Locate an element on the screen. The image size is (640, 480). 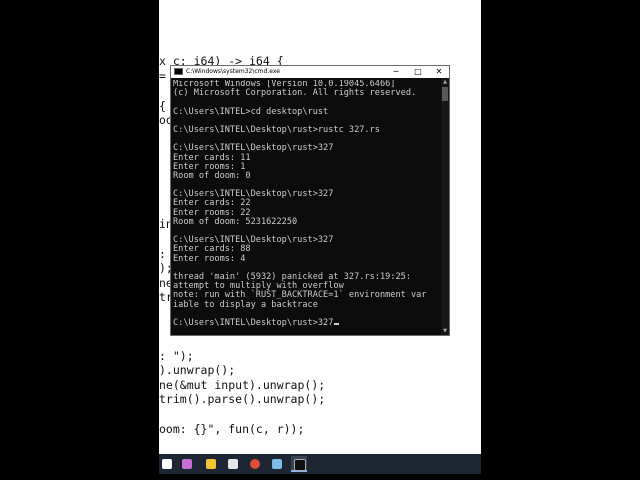
mail-icon is located at coordinates (233, 464).